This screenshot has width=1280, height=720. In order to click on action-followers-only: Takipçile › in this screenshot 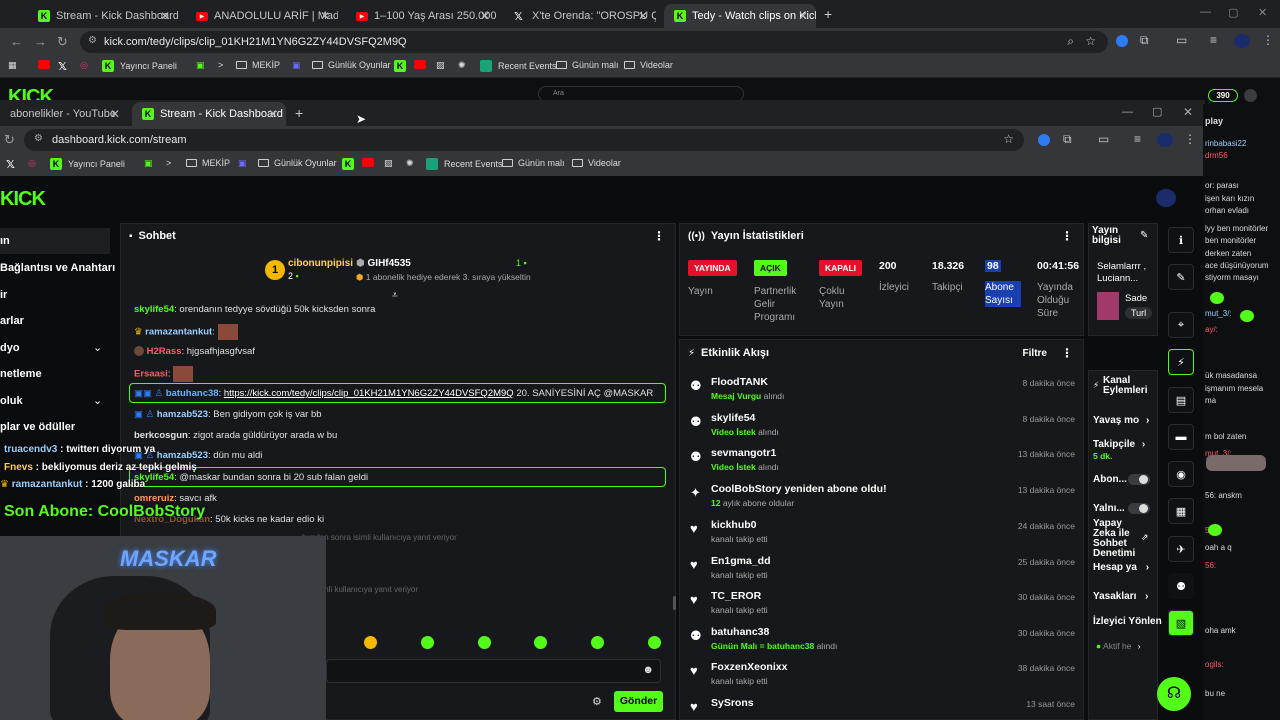, I will do `click(1119, 444)`.